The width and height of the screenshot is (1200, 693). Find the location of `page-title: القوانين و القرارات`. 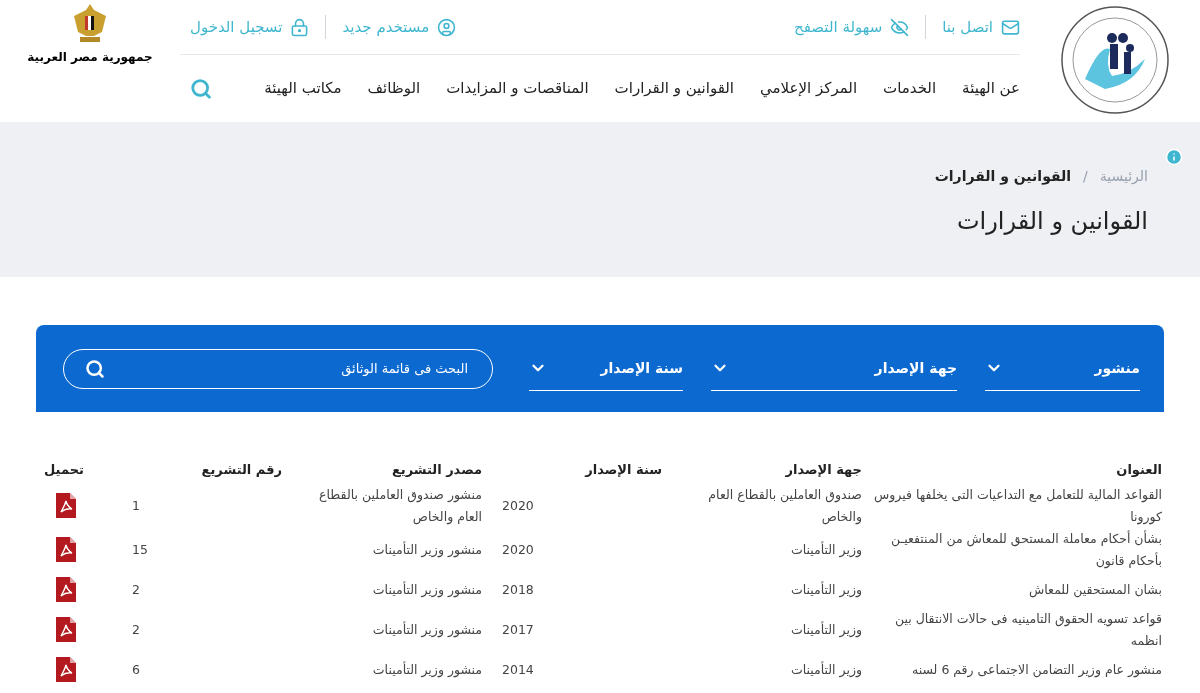

page-title: القوانين و القرارات is located at coordinates (1051, 221).